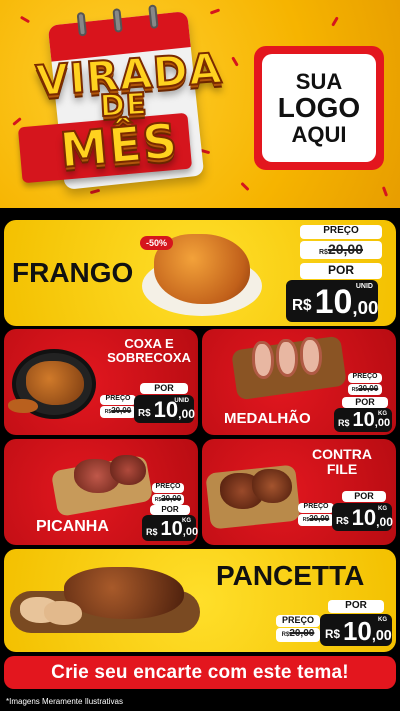 Image resolution: width=400 pixels, height=711 pixels. I want to click on product-card-picanha: PICANHA PREÇO R$20,00 POR R$ 10,00 KG, so click(101, 492).